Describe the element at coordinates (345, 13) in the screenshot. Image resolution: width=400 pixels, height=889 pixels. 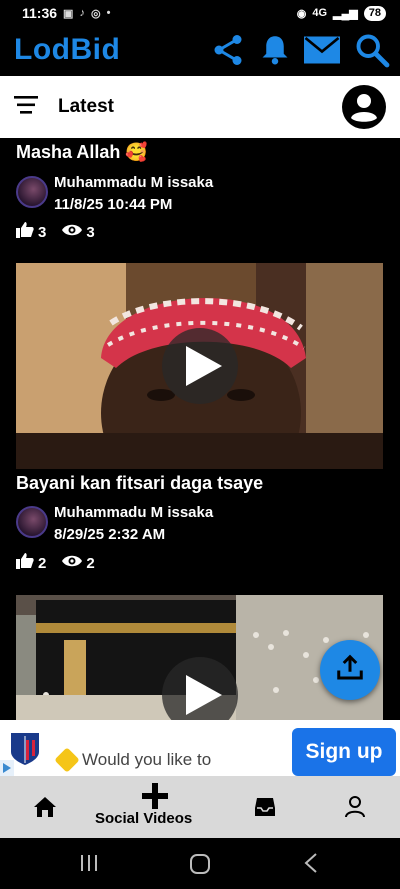
I see `signal-icon: ▂▄▆` at that location.